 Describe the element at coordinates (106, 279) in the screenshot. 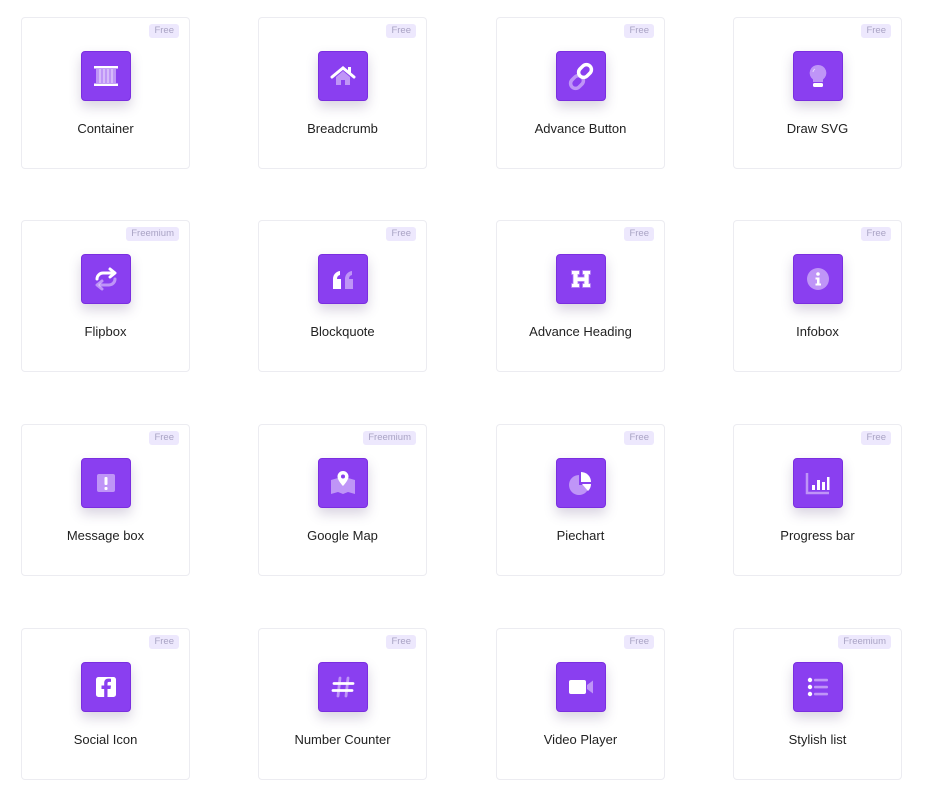

I see `repeat-icon` at that location.